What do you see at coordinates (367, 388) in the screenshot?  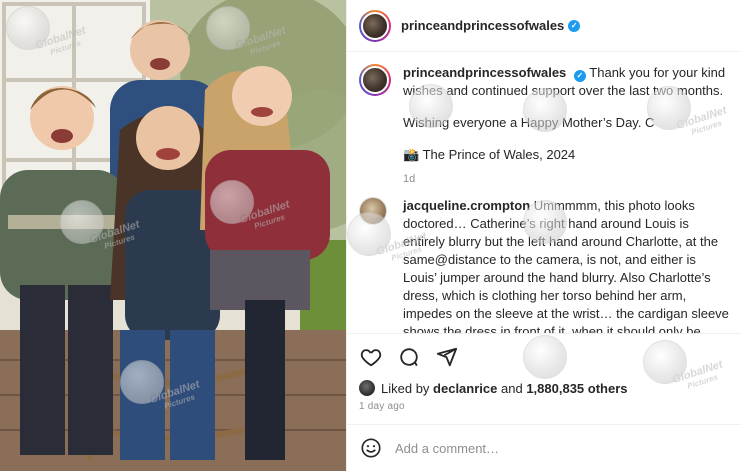 I see `liker-avatar` at bounding box center [367, 388].